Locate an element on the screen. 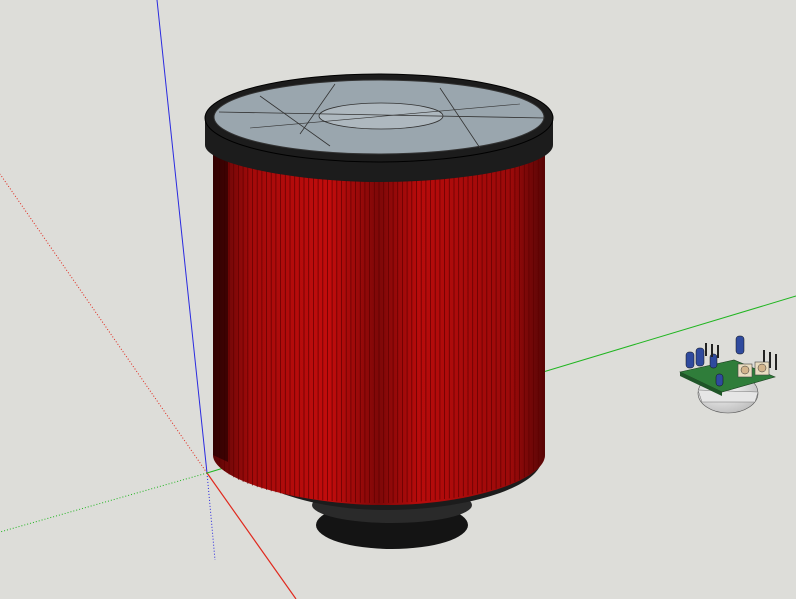 The width and height of the screenshot is (796, 599). sensor-module-model is located at coordinates (728, 374).